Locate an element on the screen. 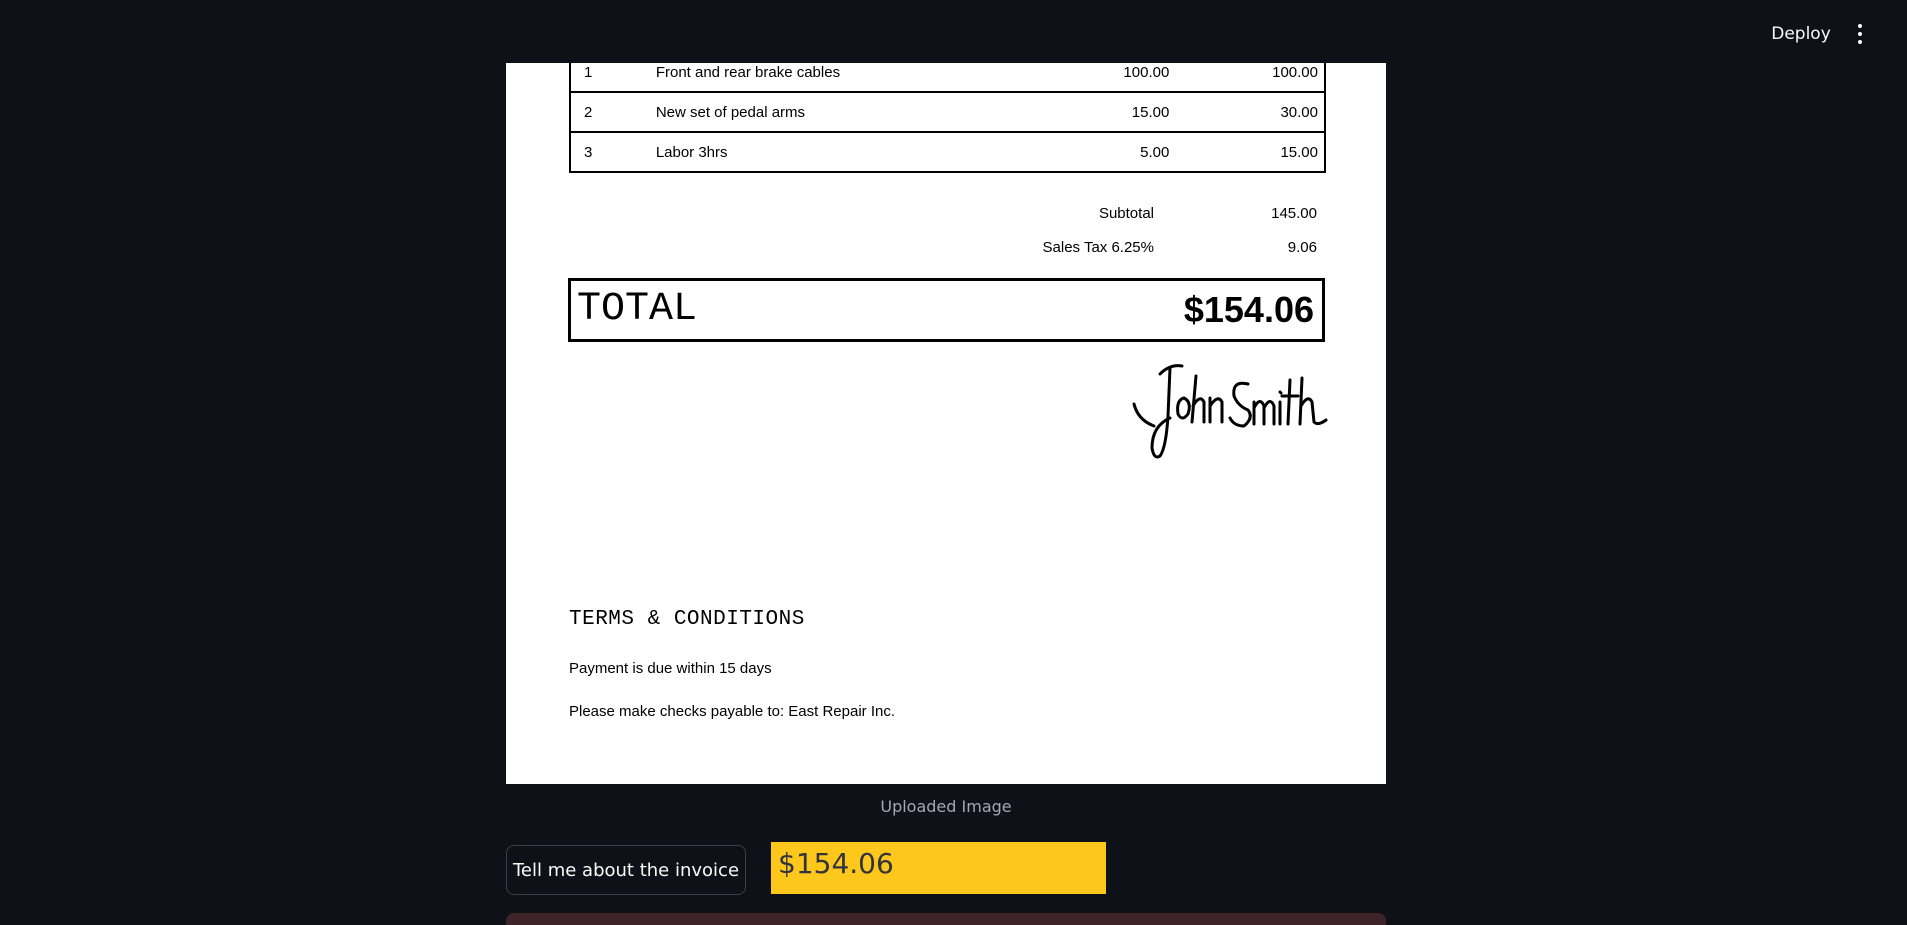 The width and height of the screenshot is (1907, 925). item-qty: 1 is located at coordinates (609, 78).